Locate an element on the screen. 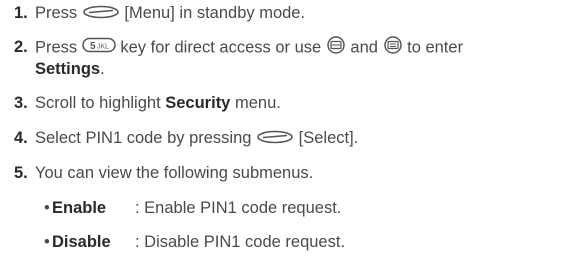 Image resolution: width=585 pixels, height=260 pixels. step-text: You can view the following submenus. is located at coordinates (174, 173).